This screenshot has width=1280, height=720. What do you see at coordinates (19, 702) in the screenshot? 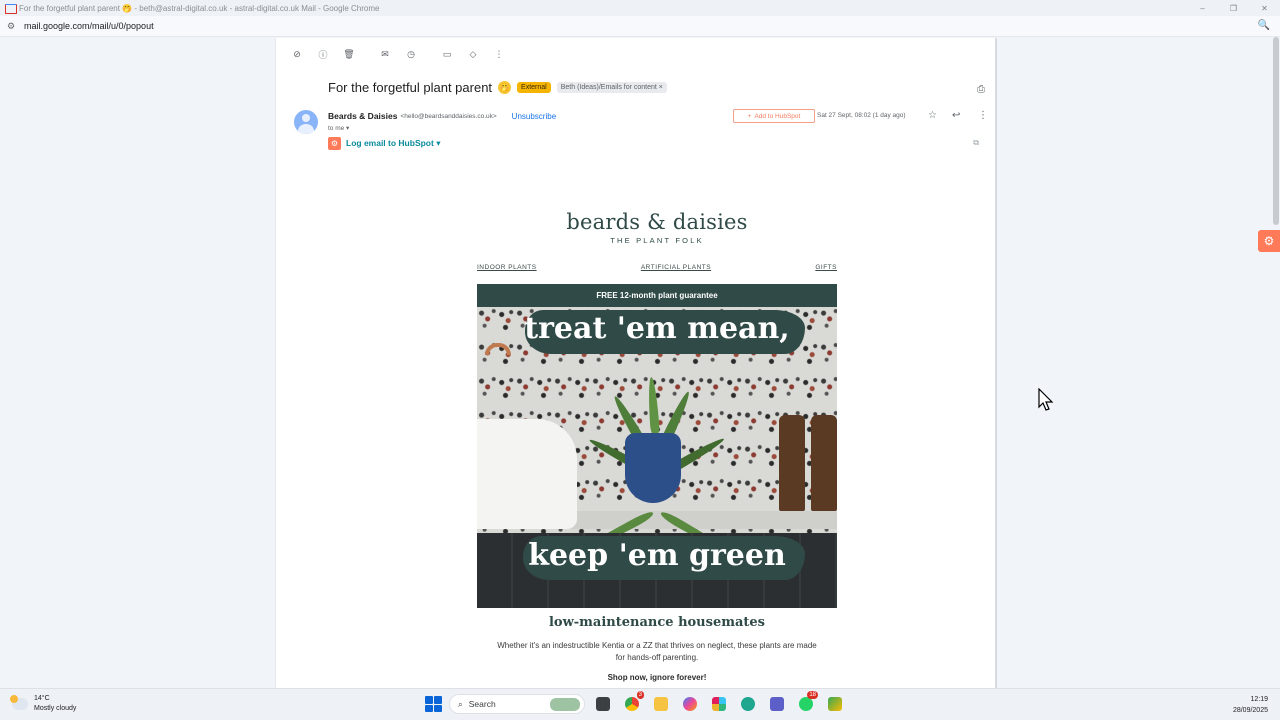
I see `partly-cloudy-icon` at bounding box center [19, 702].